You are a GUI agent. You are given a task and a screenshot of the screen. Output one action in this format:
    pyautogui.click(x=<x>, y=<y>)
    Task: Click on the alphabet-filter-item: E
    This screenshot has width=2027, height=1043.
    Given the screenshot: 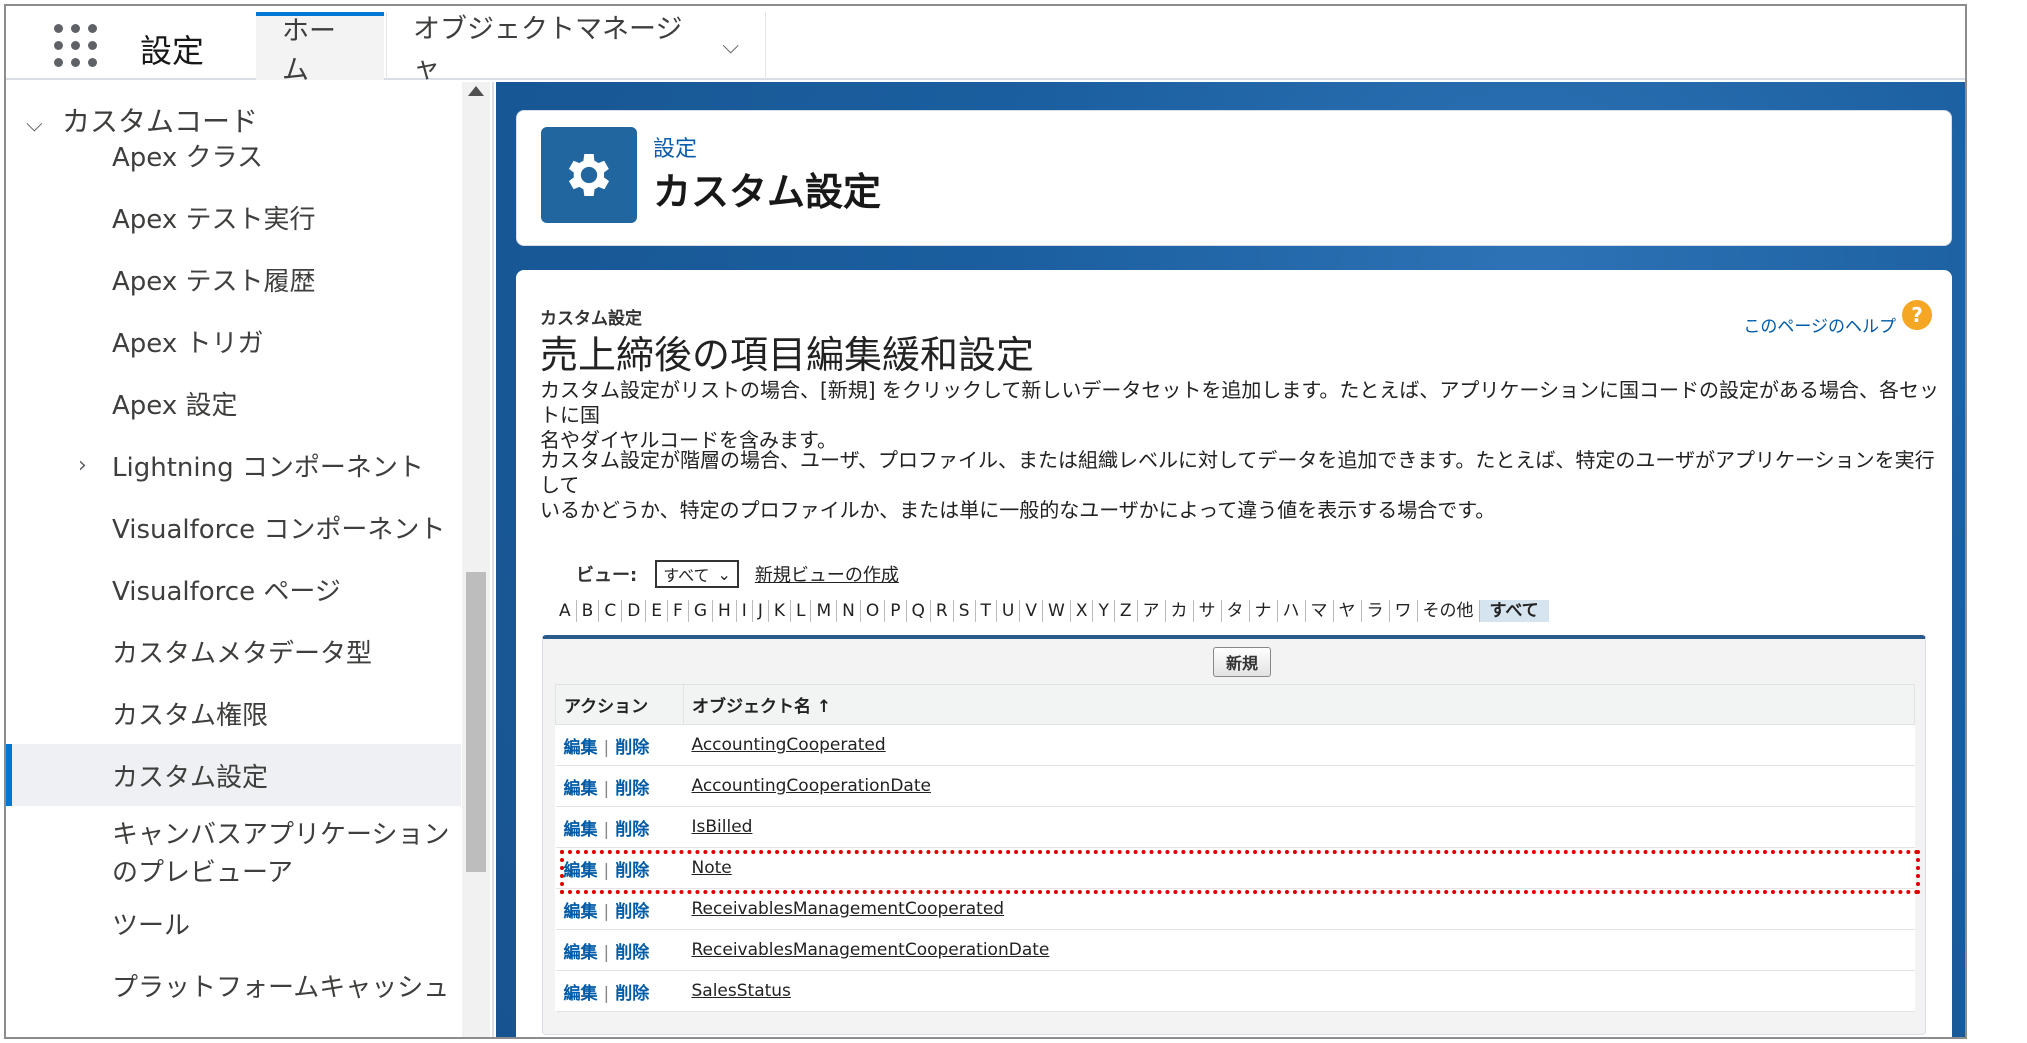 What is the action you would take?
    pyautogui.click(x=657, y=611)
    